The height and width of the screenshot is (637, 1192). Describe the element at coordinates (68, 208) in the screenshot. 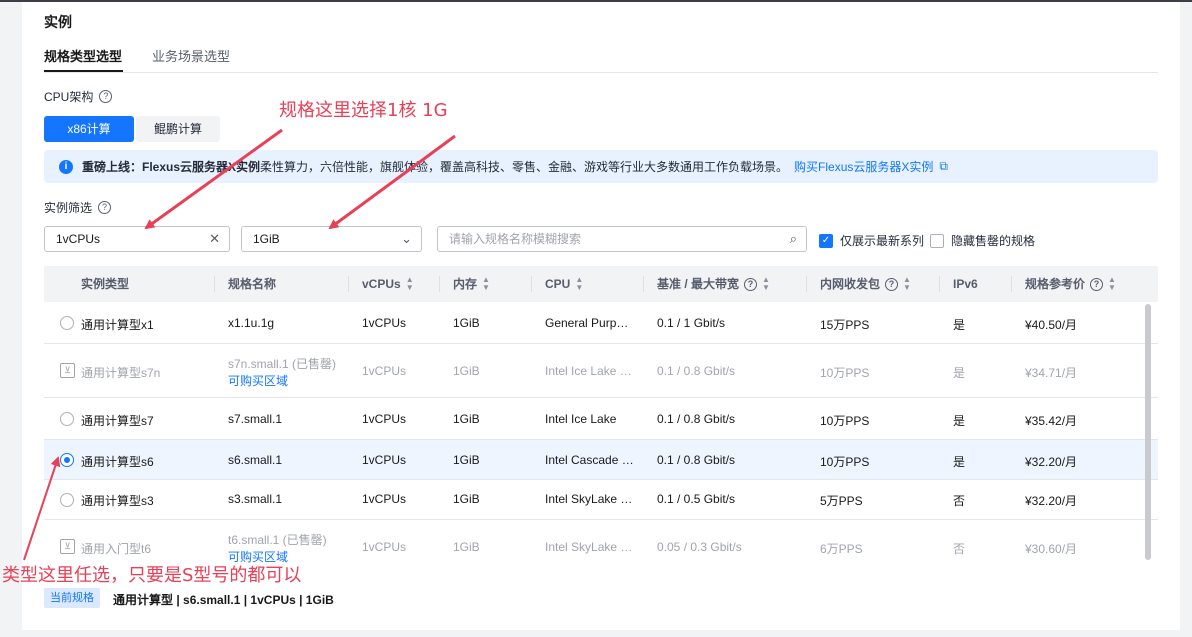

I see `filter-label-text: 实例筛选` at that location.